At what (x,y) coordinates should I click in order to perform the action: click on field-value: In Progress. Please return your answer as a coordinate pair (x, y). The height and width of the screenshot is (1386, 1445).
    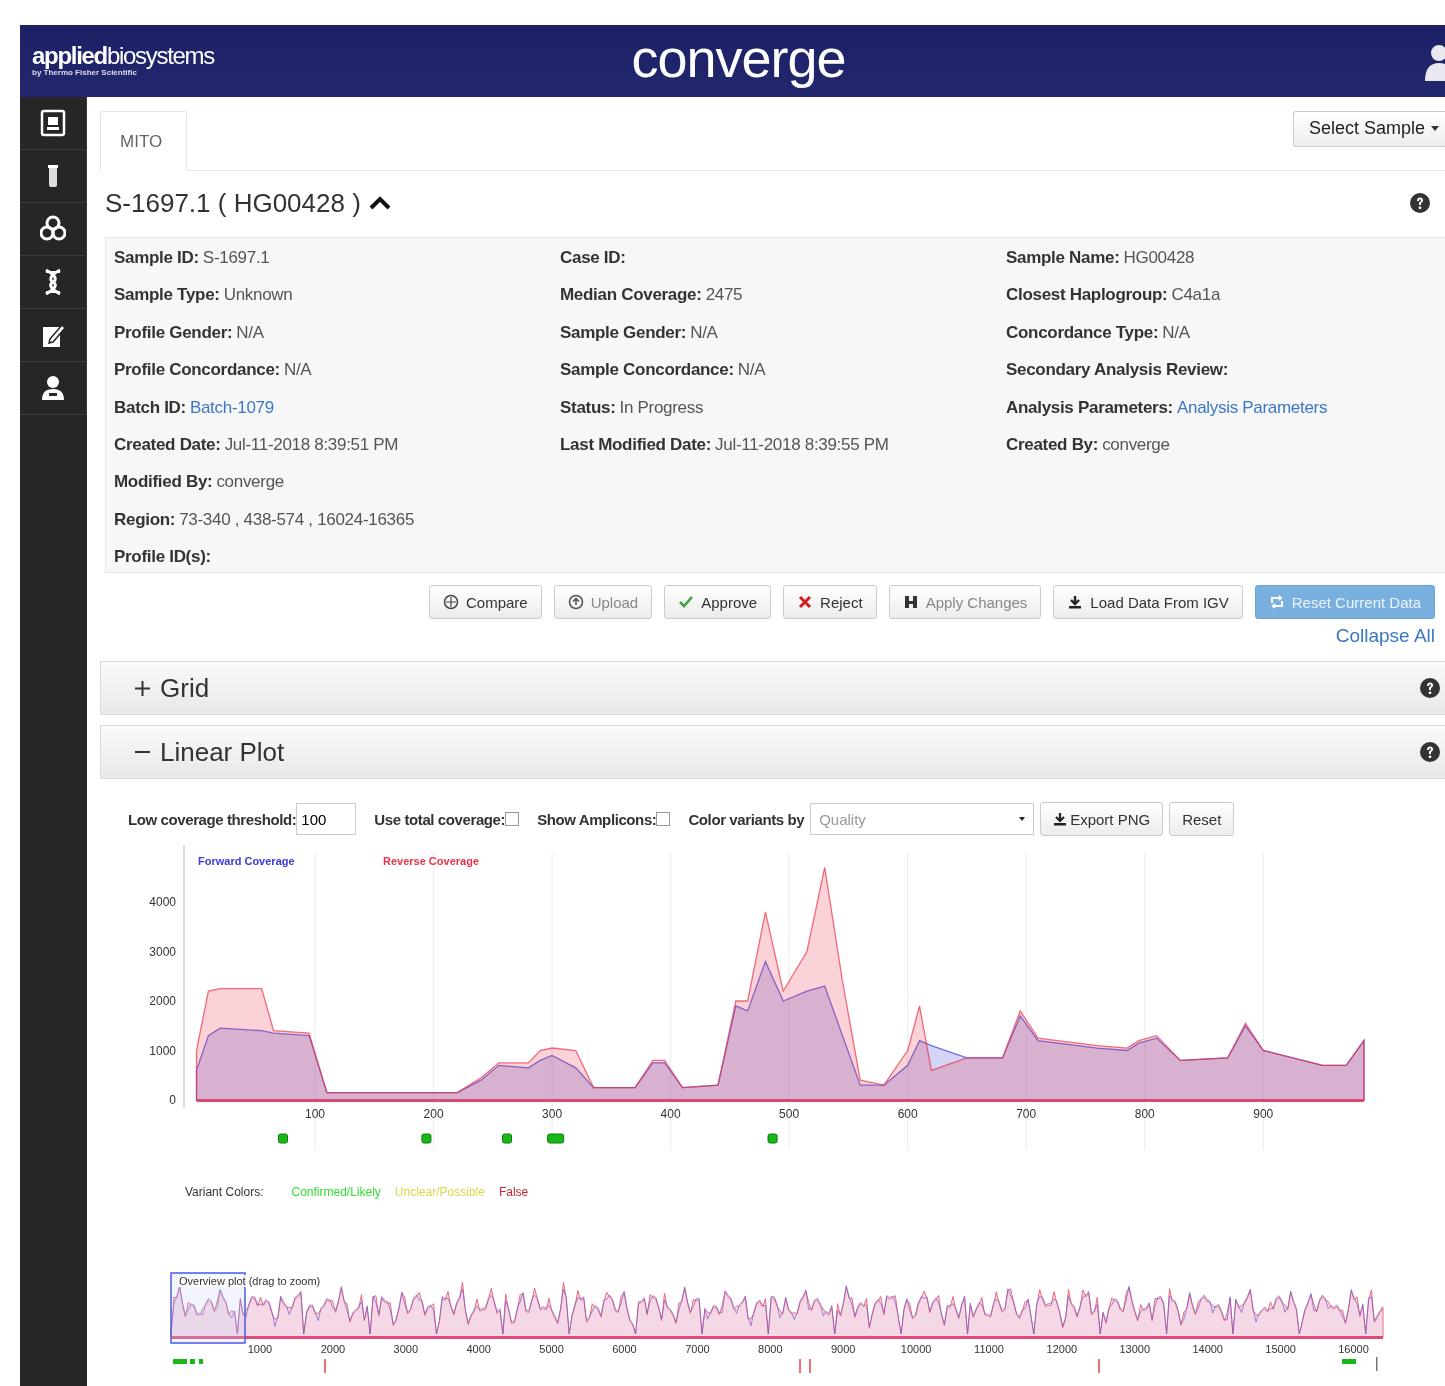
    Looking at the image, I should click on (661, 407).